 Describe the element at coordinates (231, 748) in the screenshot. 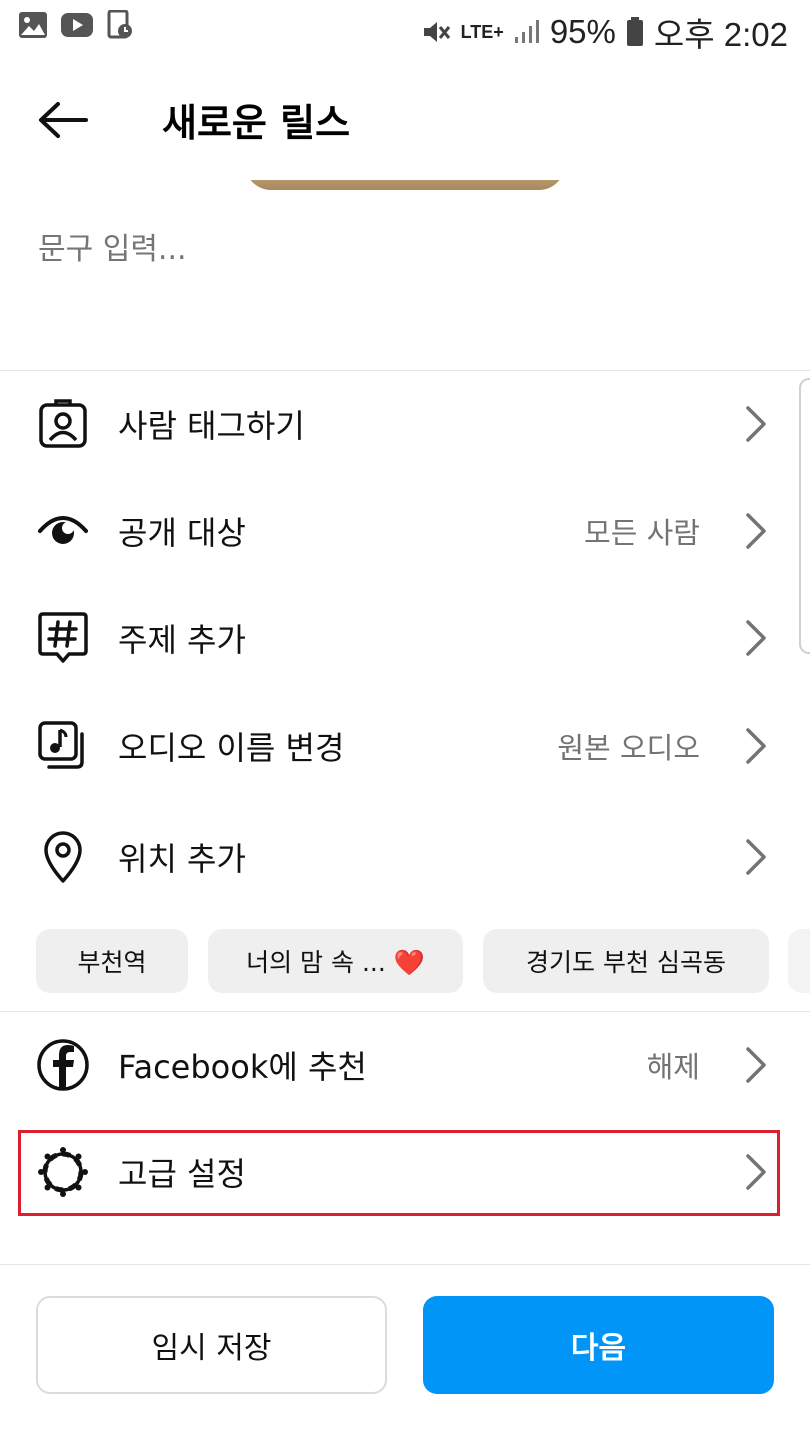

I see `rename-audio-label: 오디오 이름 변경` at that location.